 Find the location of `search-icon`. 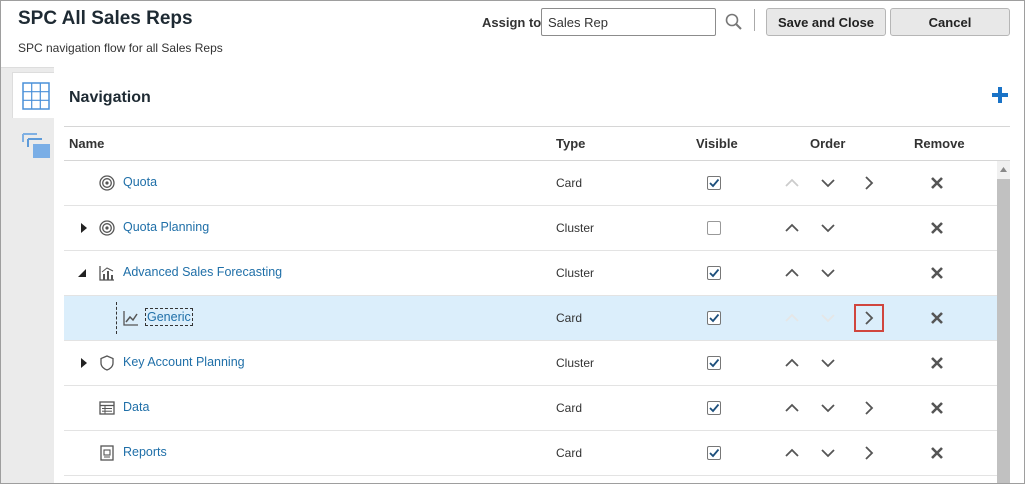

search-icon is located at coordinates (734, 22).